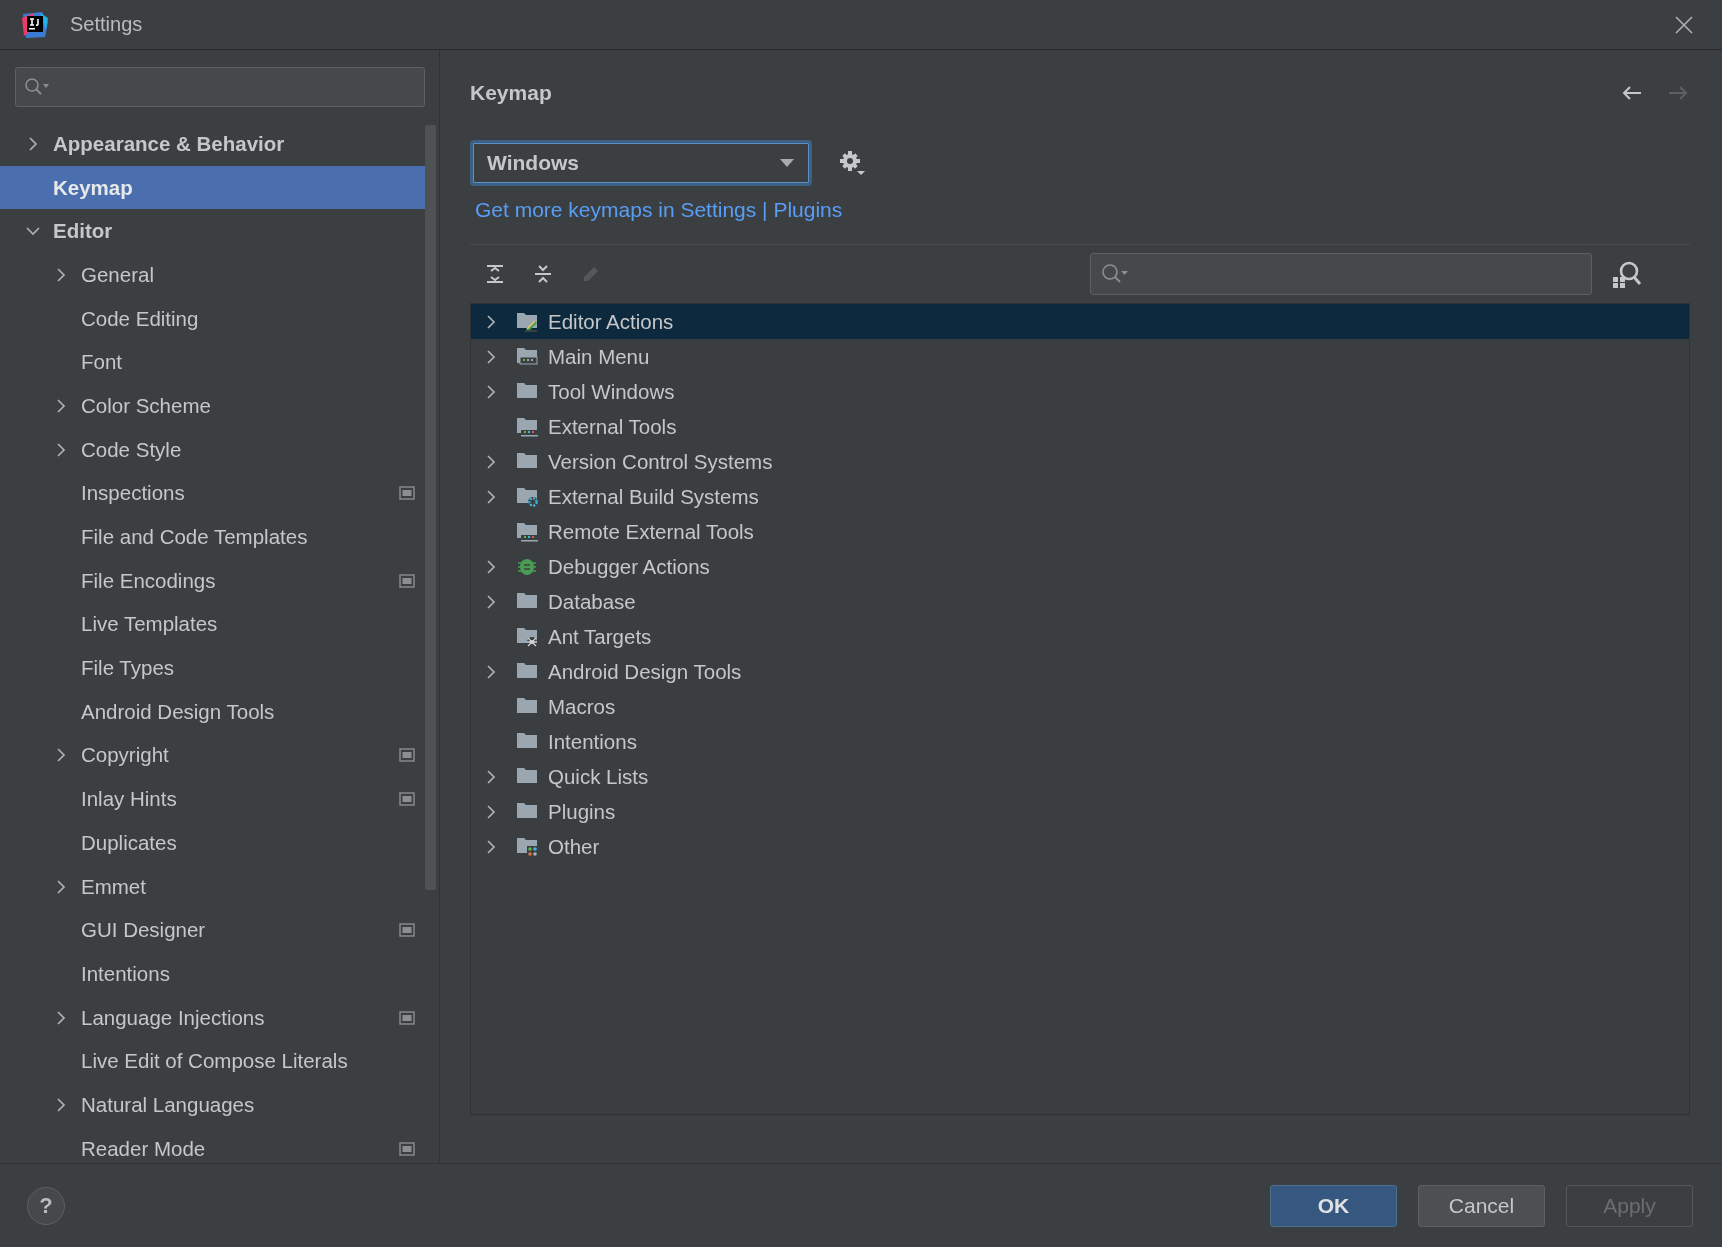 This screenshot has height=1247, width=1722. I want to click on sidebar-item: Editor, so click(212, 231).